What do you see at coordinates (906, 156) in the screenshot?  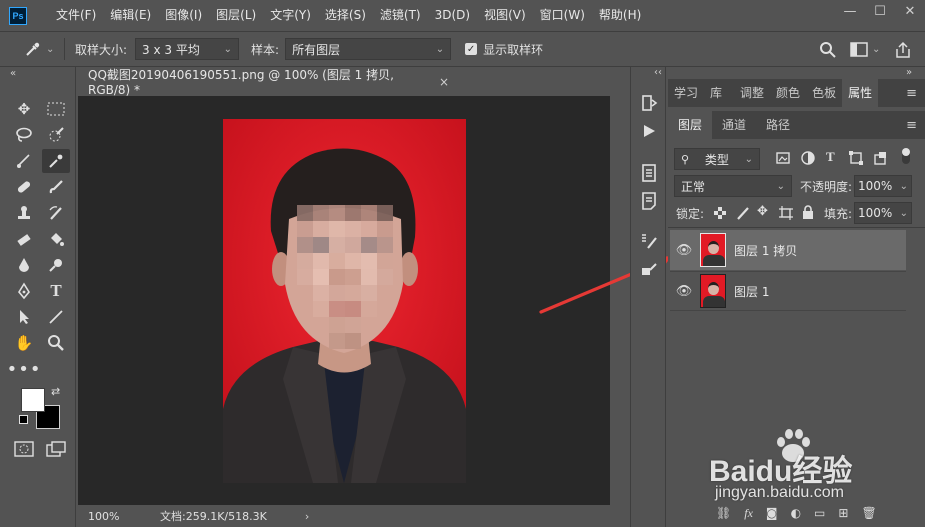 I see `filter-toggle-switch` at bounding box center [906, 156].